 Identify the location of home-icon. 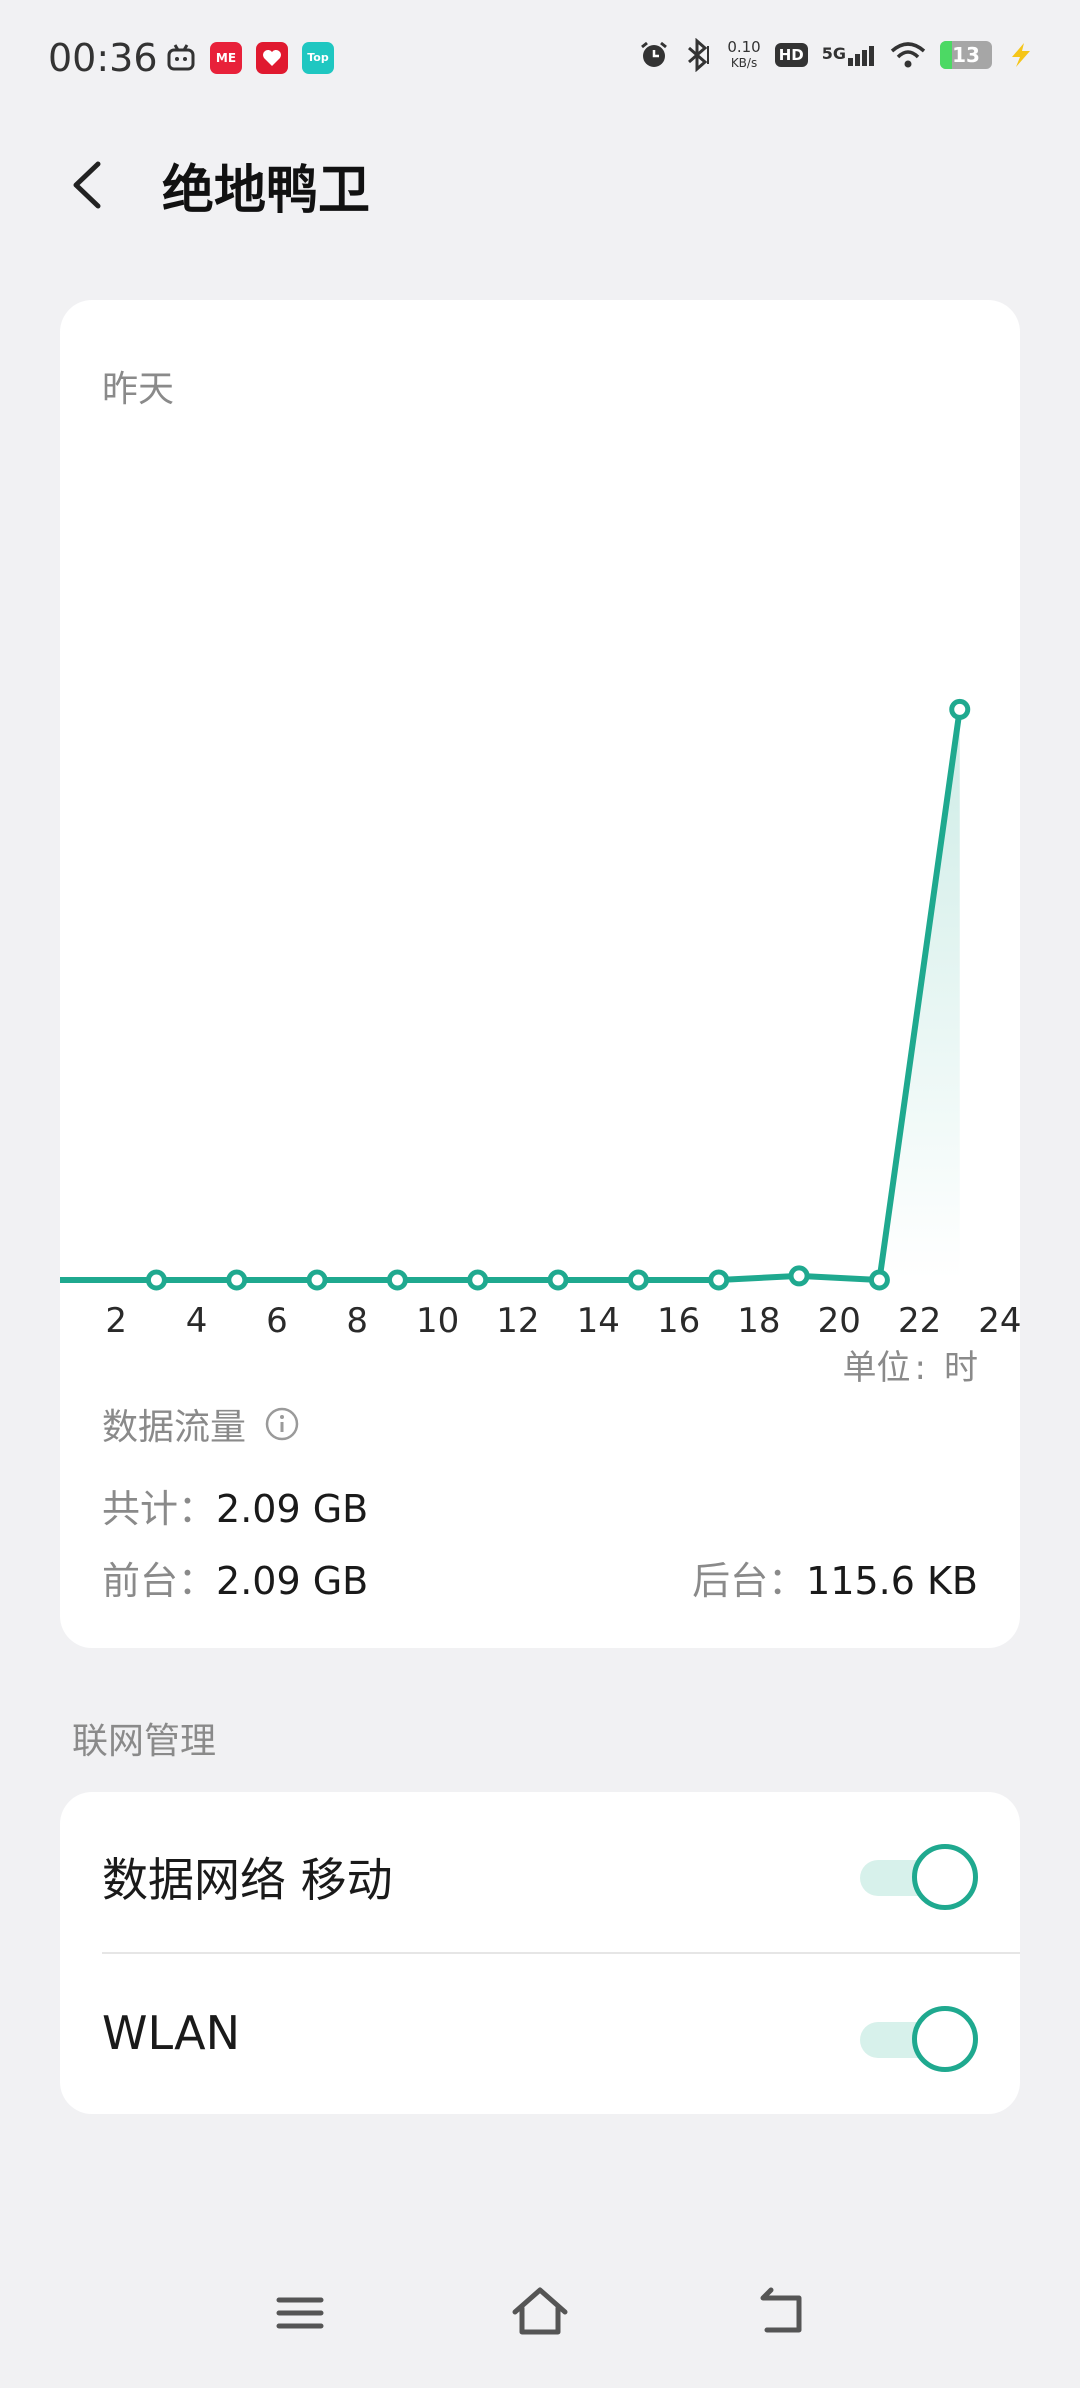
(540, 2313).